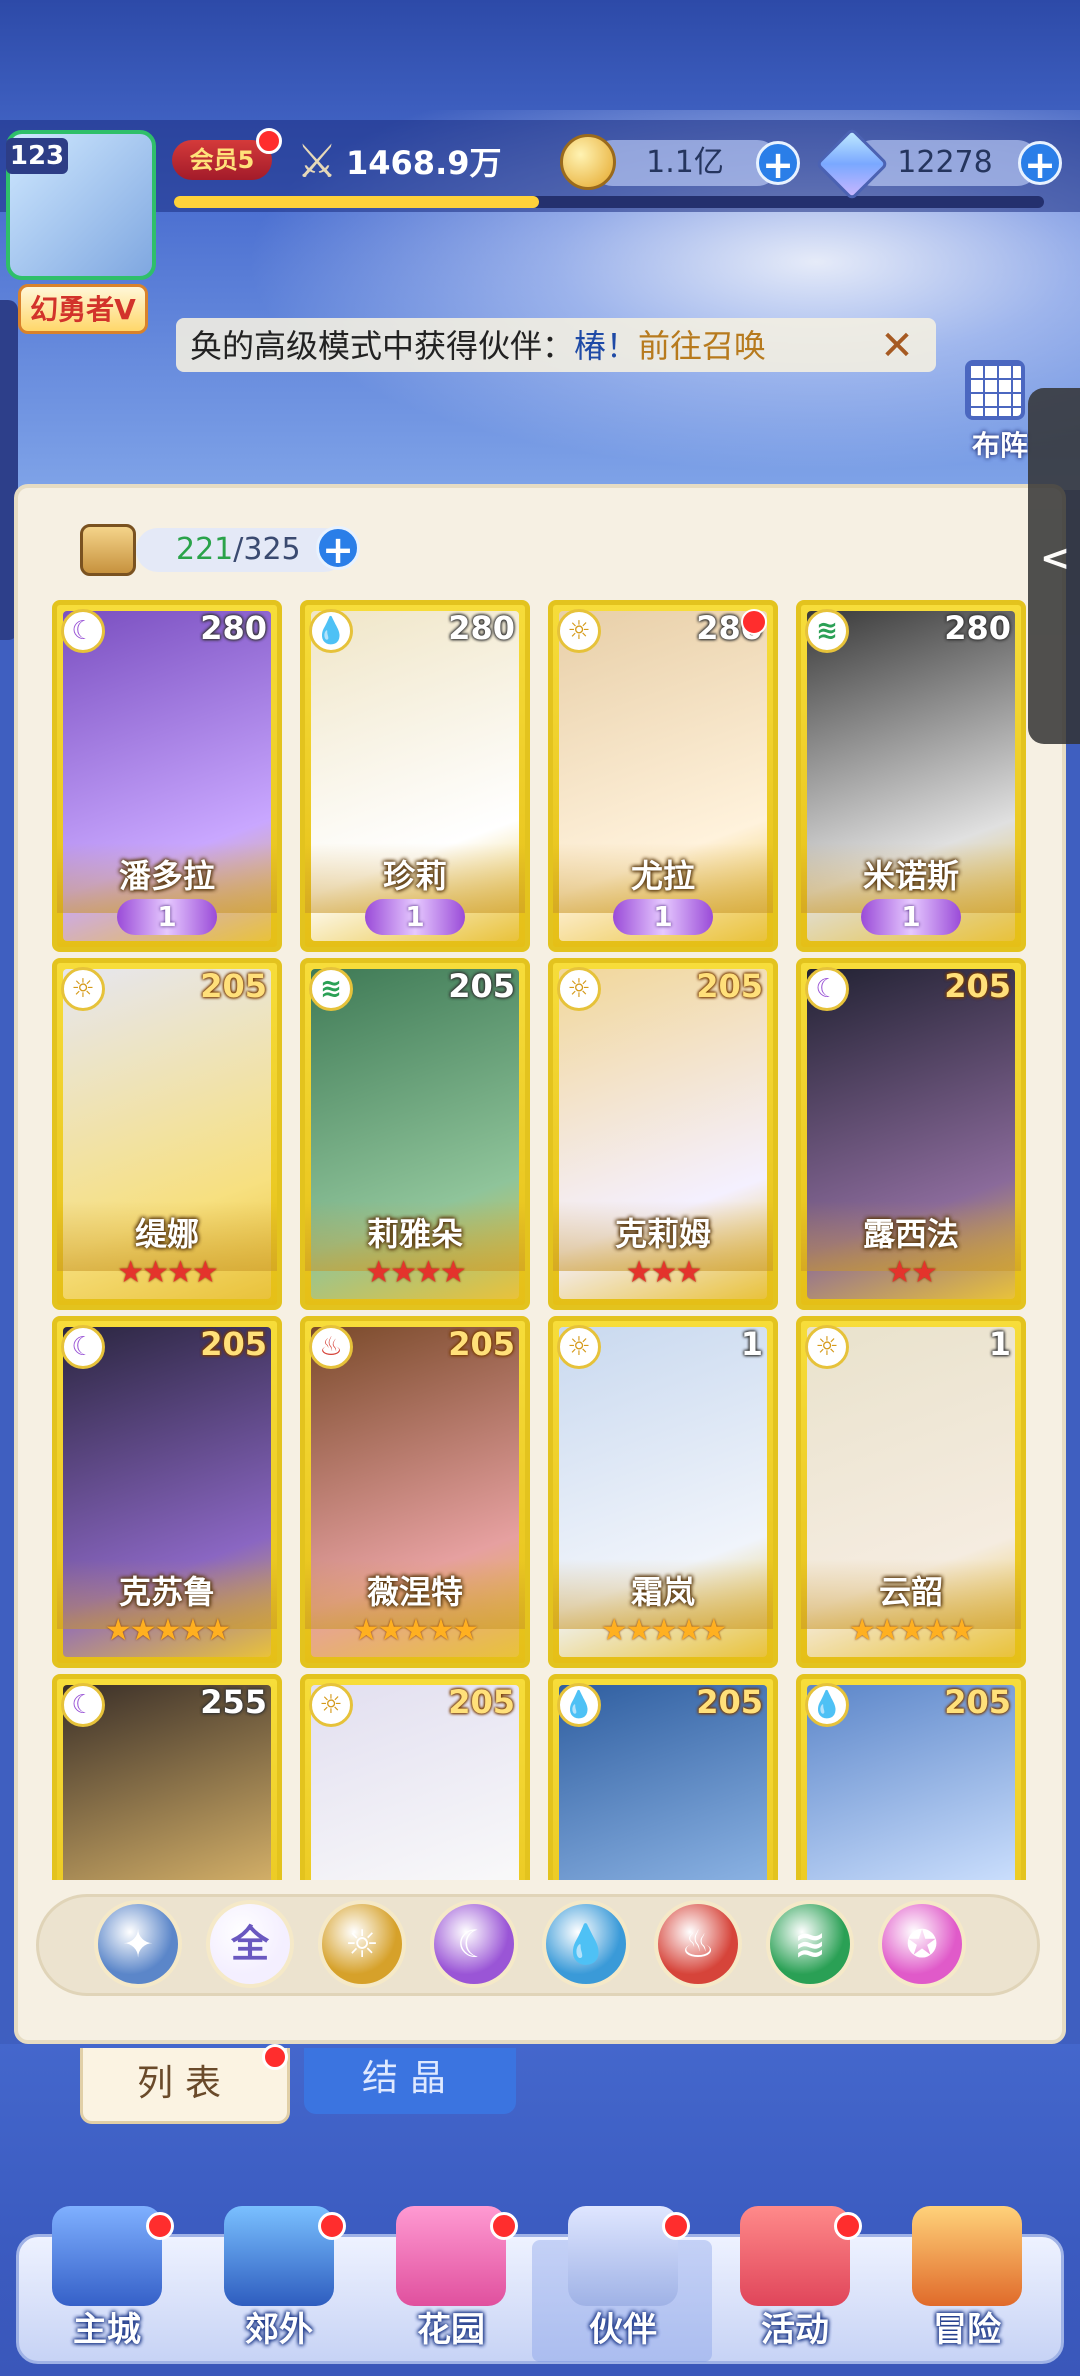  Describe the element at coordinates (1055, 558) in the screenshot. I see `chevron-left-icon: <` at that location.